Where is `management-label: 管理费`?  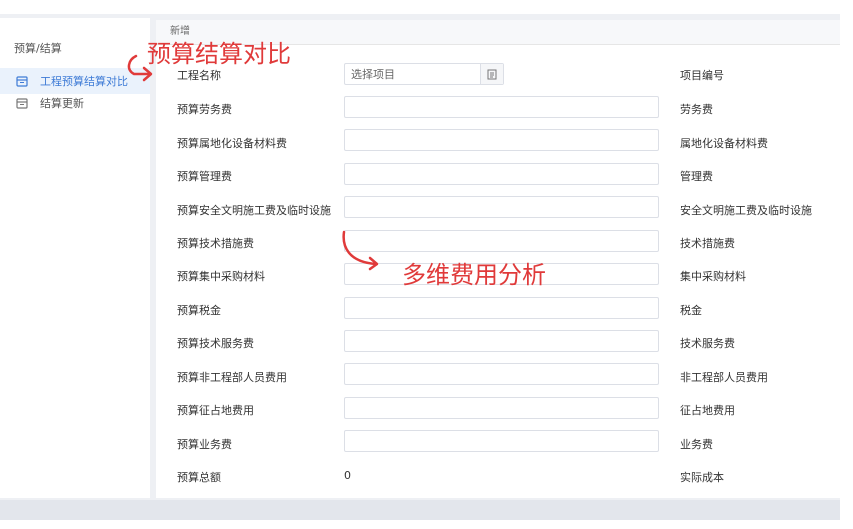
management-label: 管理费 is located at coordinates (696, 176).